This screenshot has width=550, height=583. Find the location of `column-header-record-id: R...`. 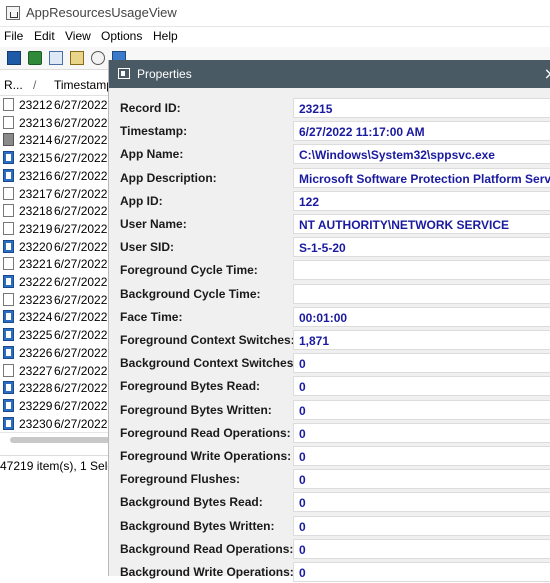

column-header-record-id: R... is located at coordinates (13, 85).